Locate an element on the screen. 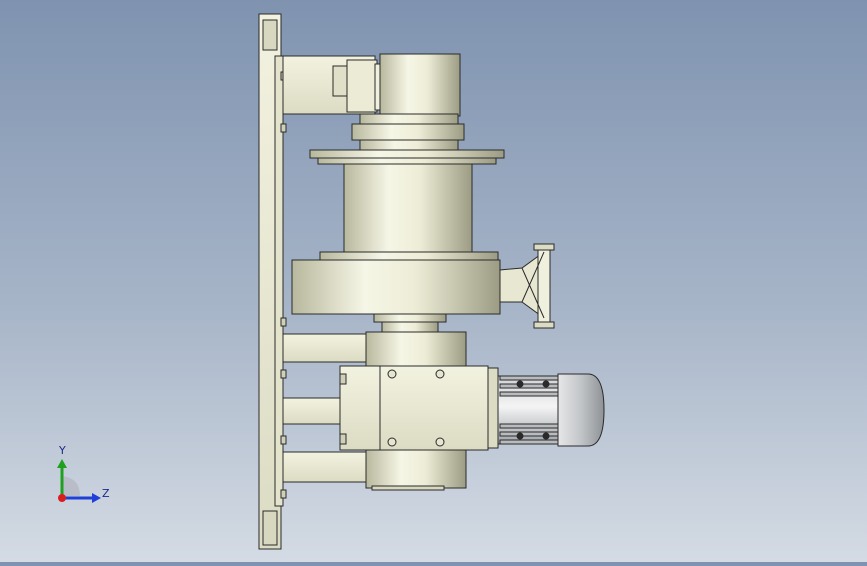 This screenshot has width=867, height=566. gear-housing-upper is located at coordinates (416, 349).